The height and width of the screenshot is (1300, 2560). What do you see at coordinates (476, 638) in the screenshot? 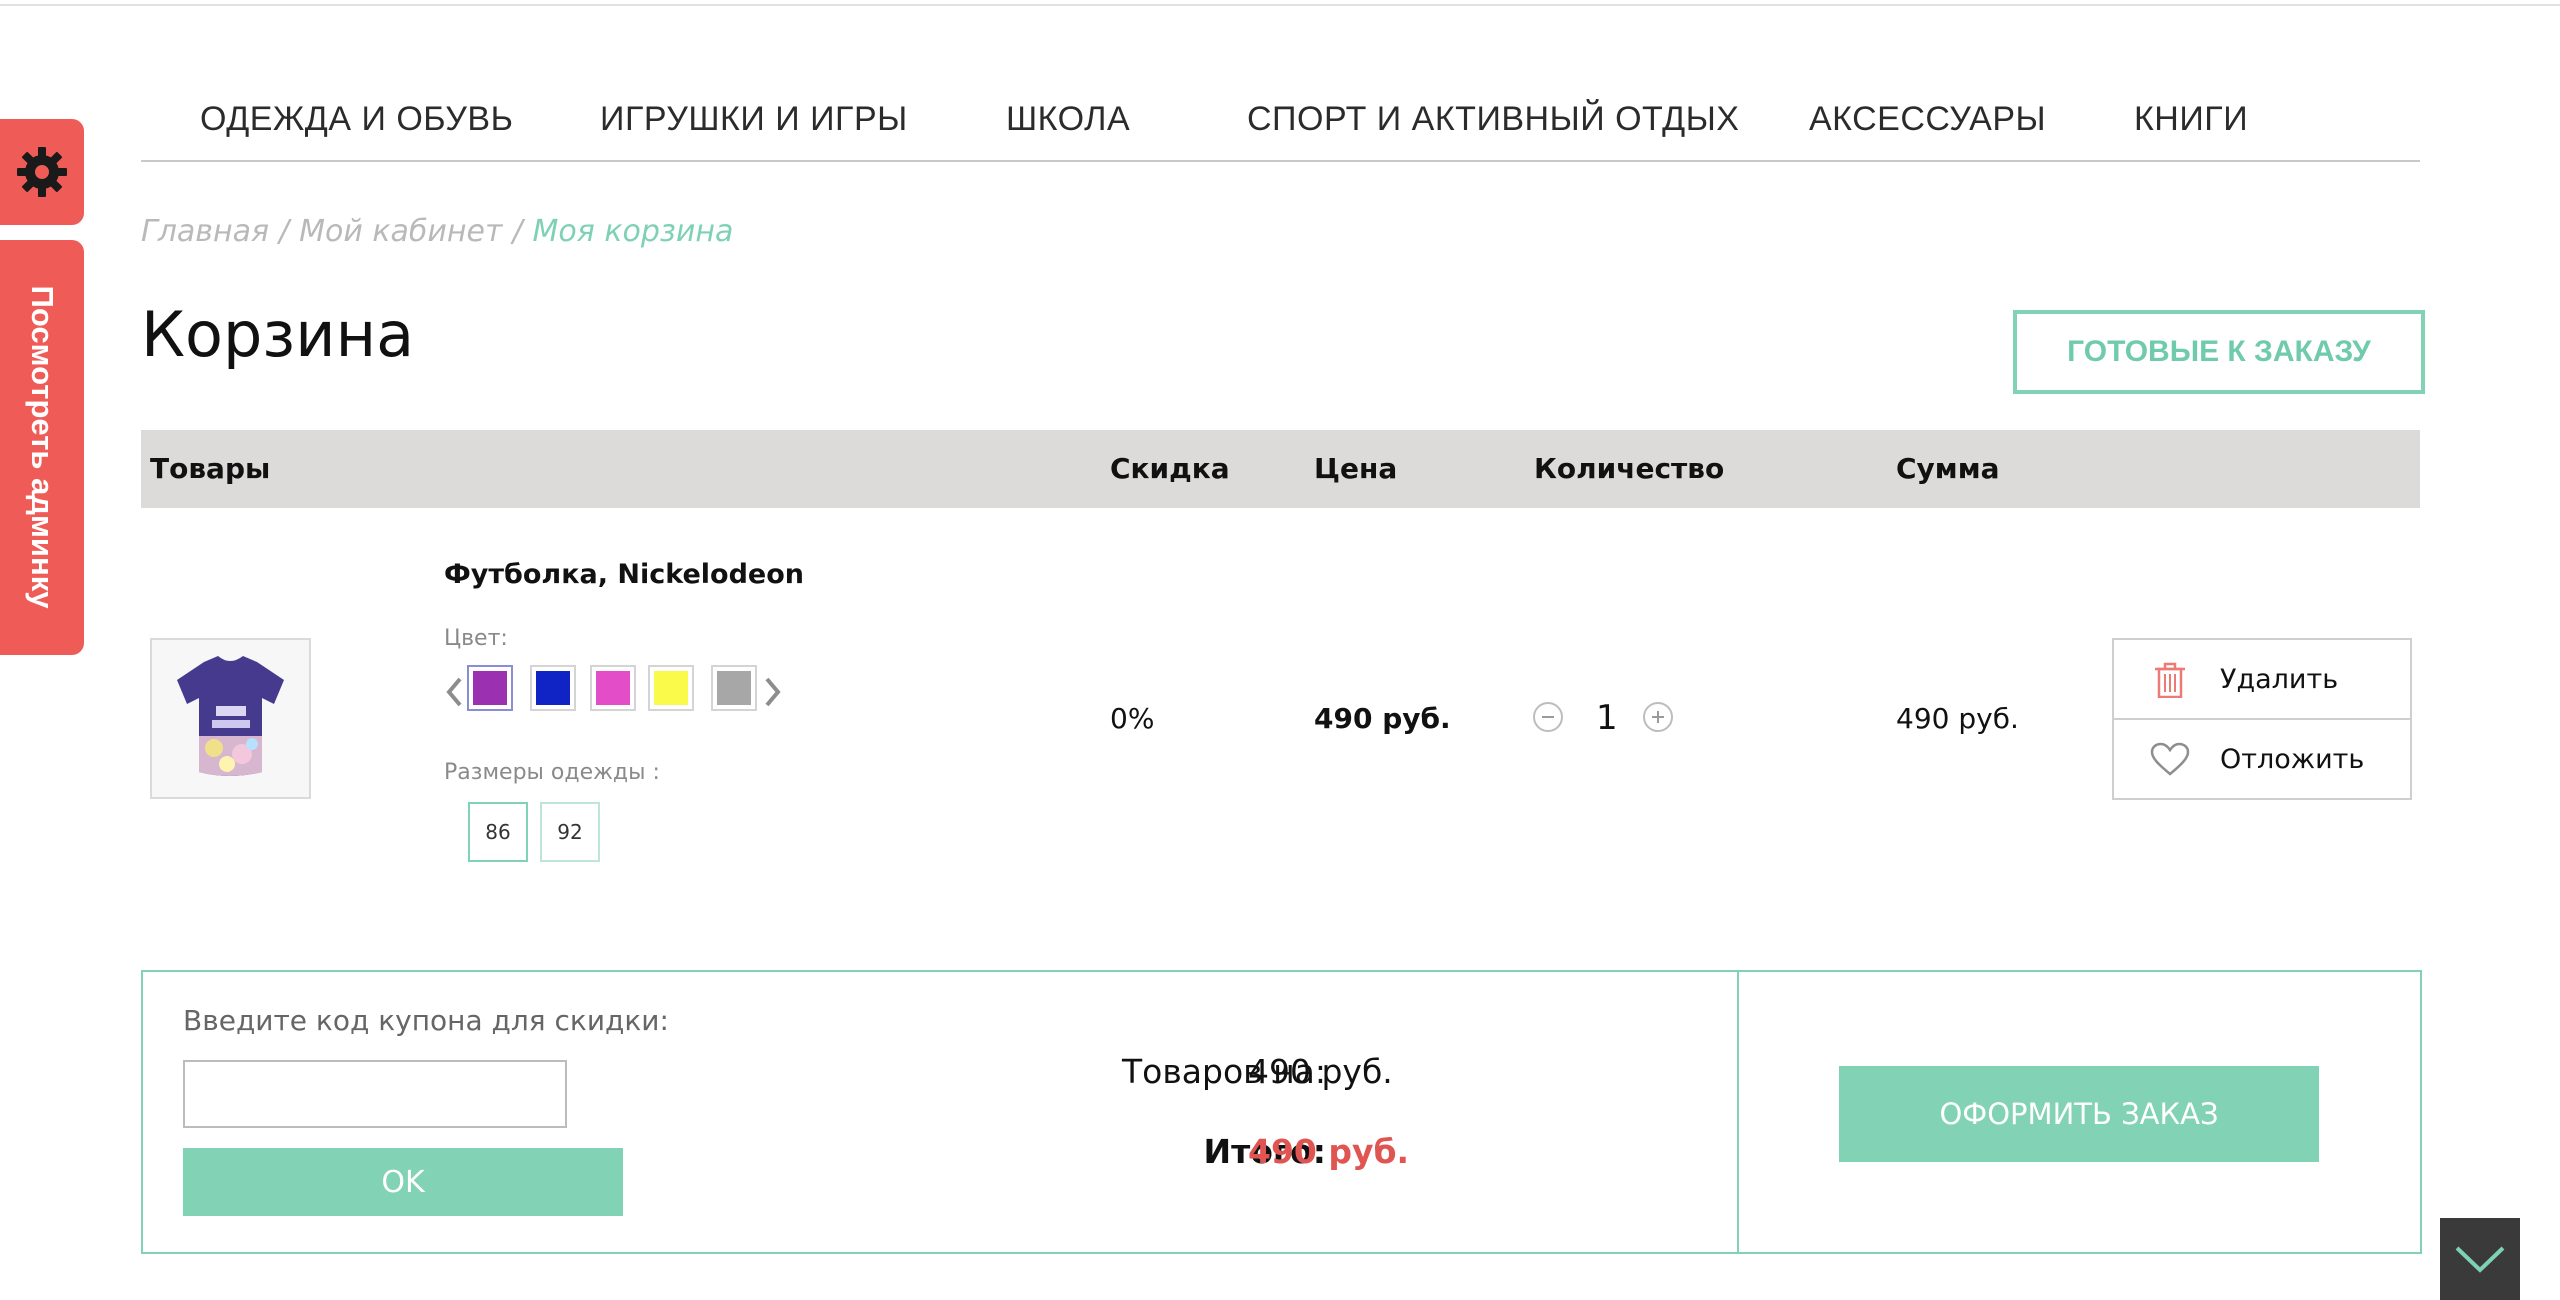
I see `color-label: Цвет:` at bounding box center [476, 638].